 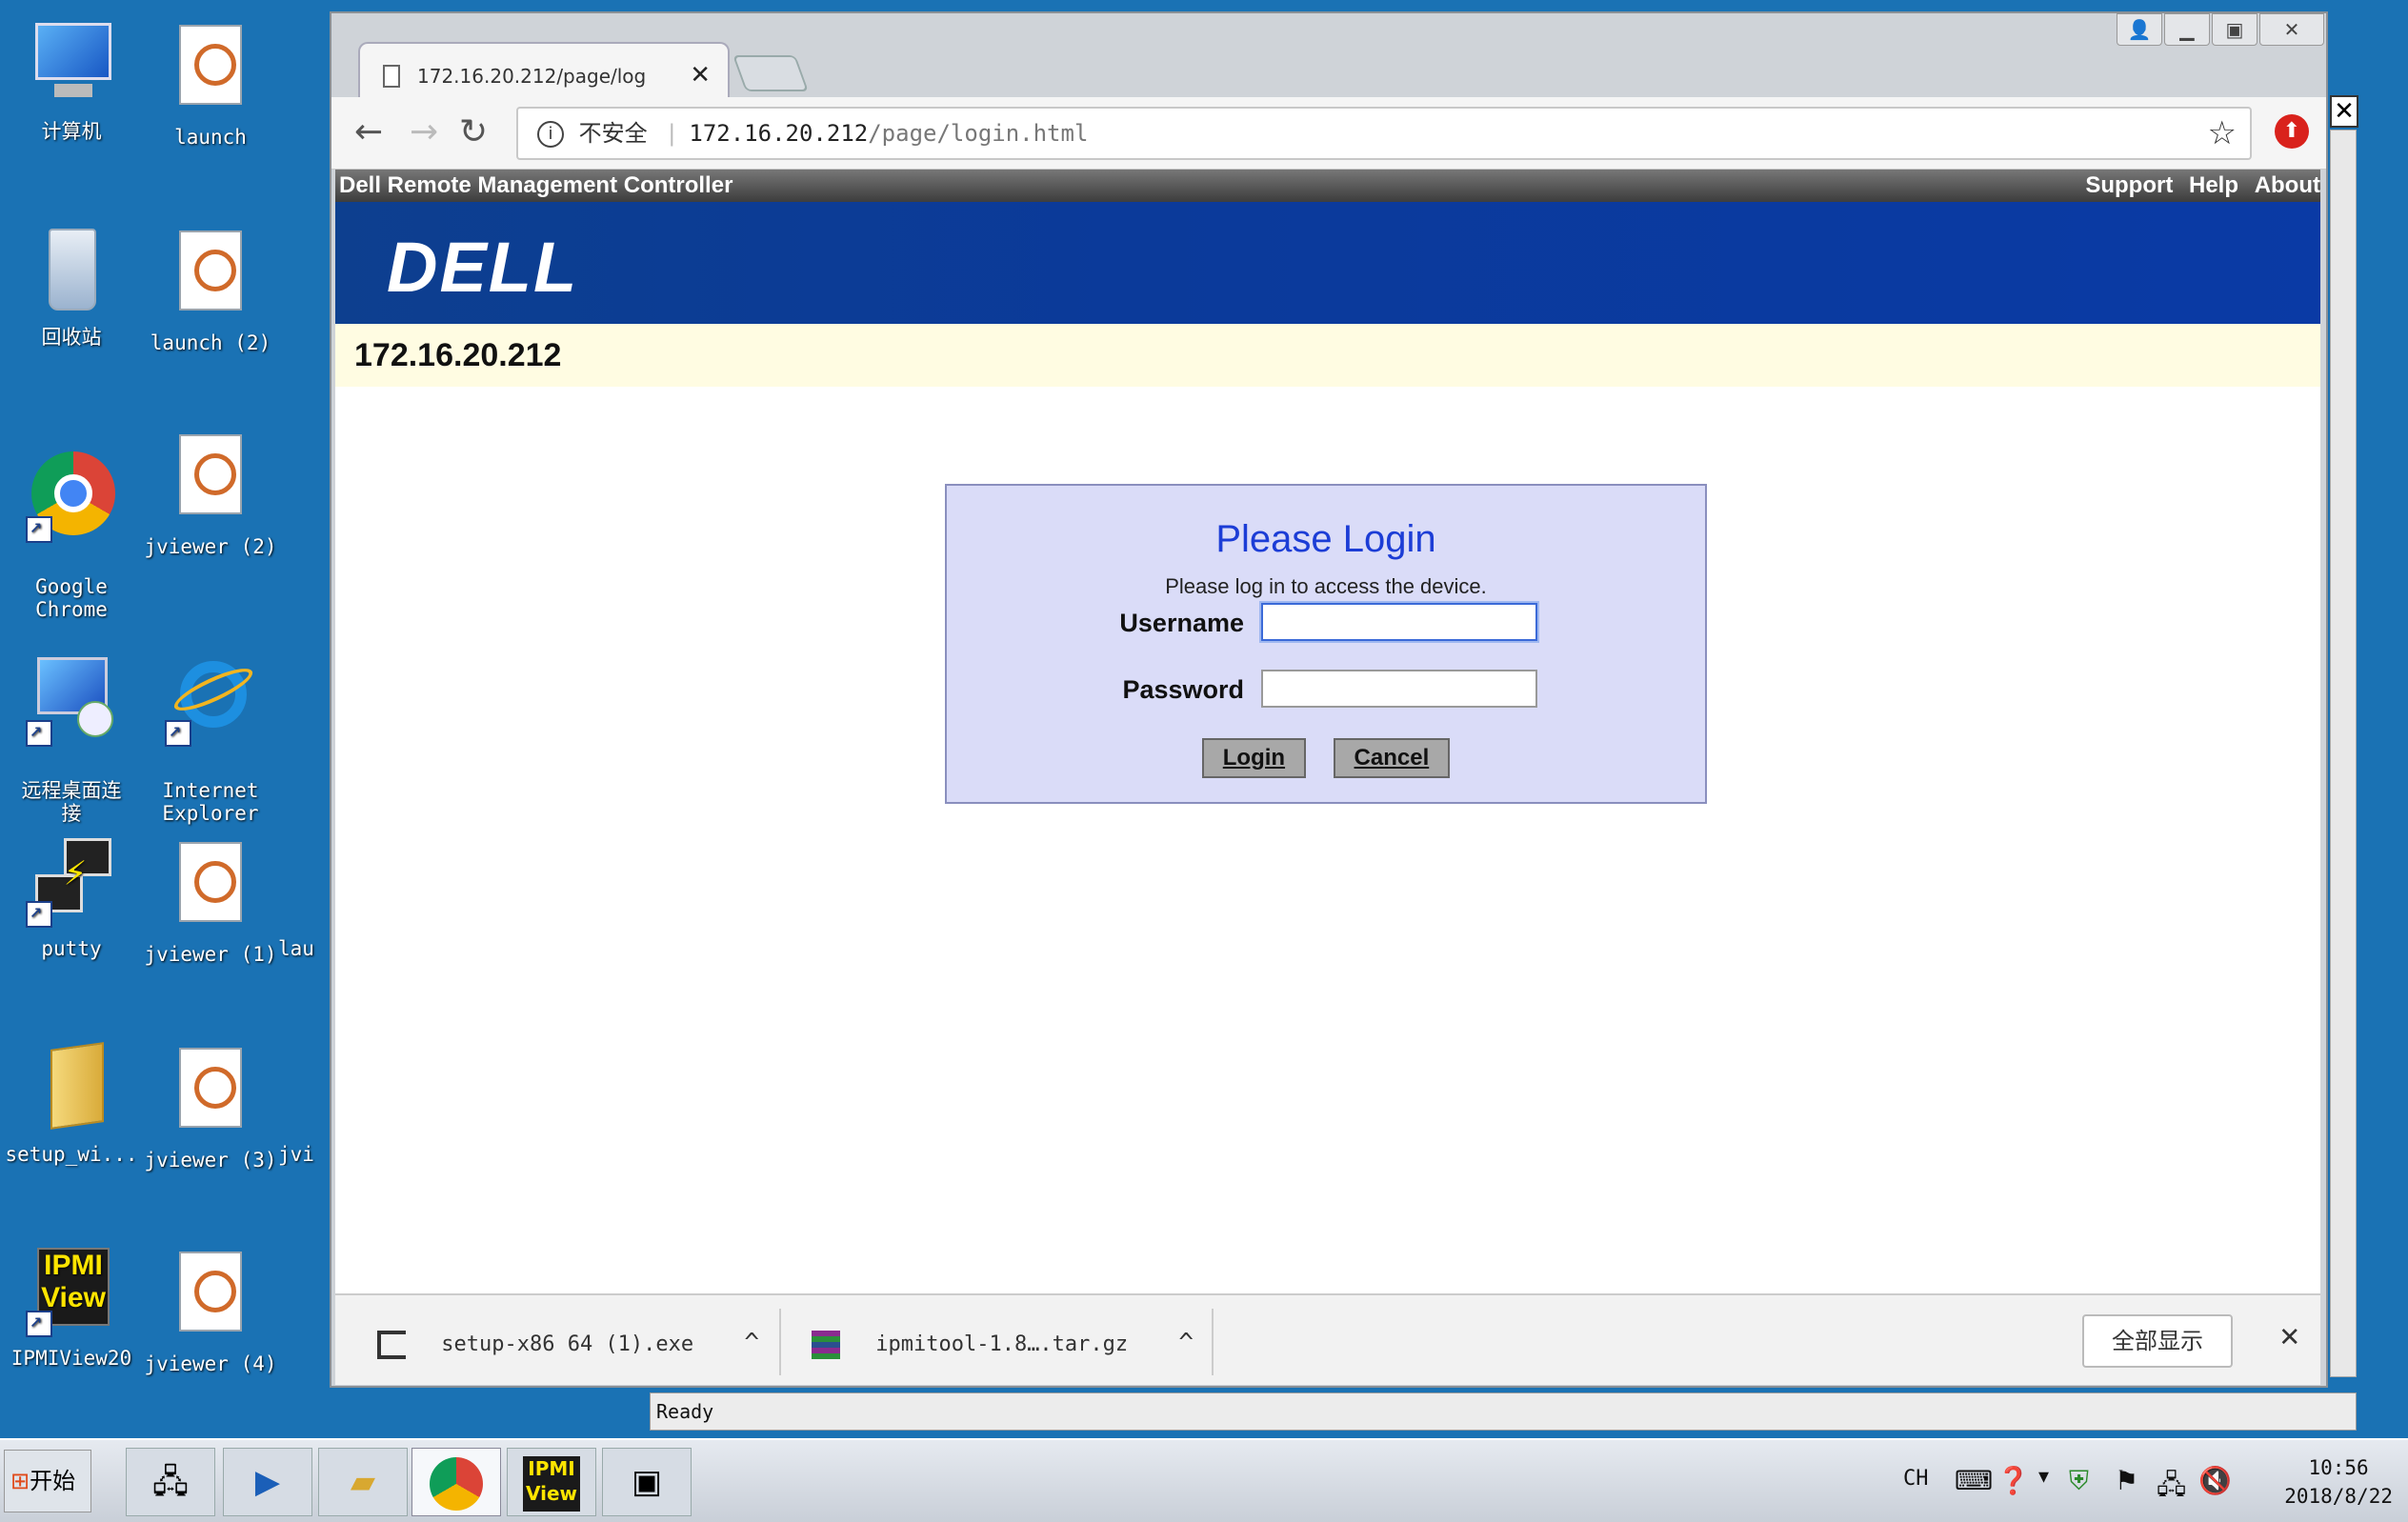 I want to click on volume-muted-icon: 🔇, so click(x=2215, y=1481).